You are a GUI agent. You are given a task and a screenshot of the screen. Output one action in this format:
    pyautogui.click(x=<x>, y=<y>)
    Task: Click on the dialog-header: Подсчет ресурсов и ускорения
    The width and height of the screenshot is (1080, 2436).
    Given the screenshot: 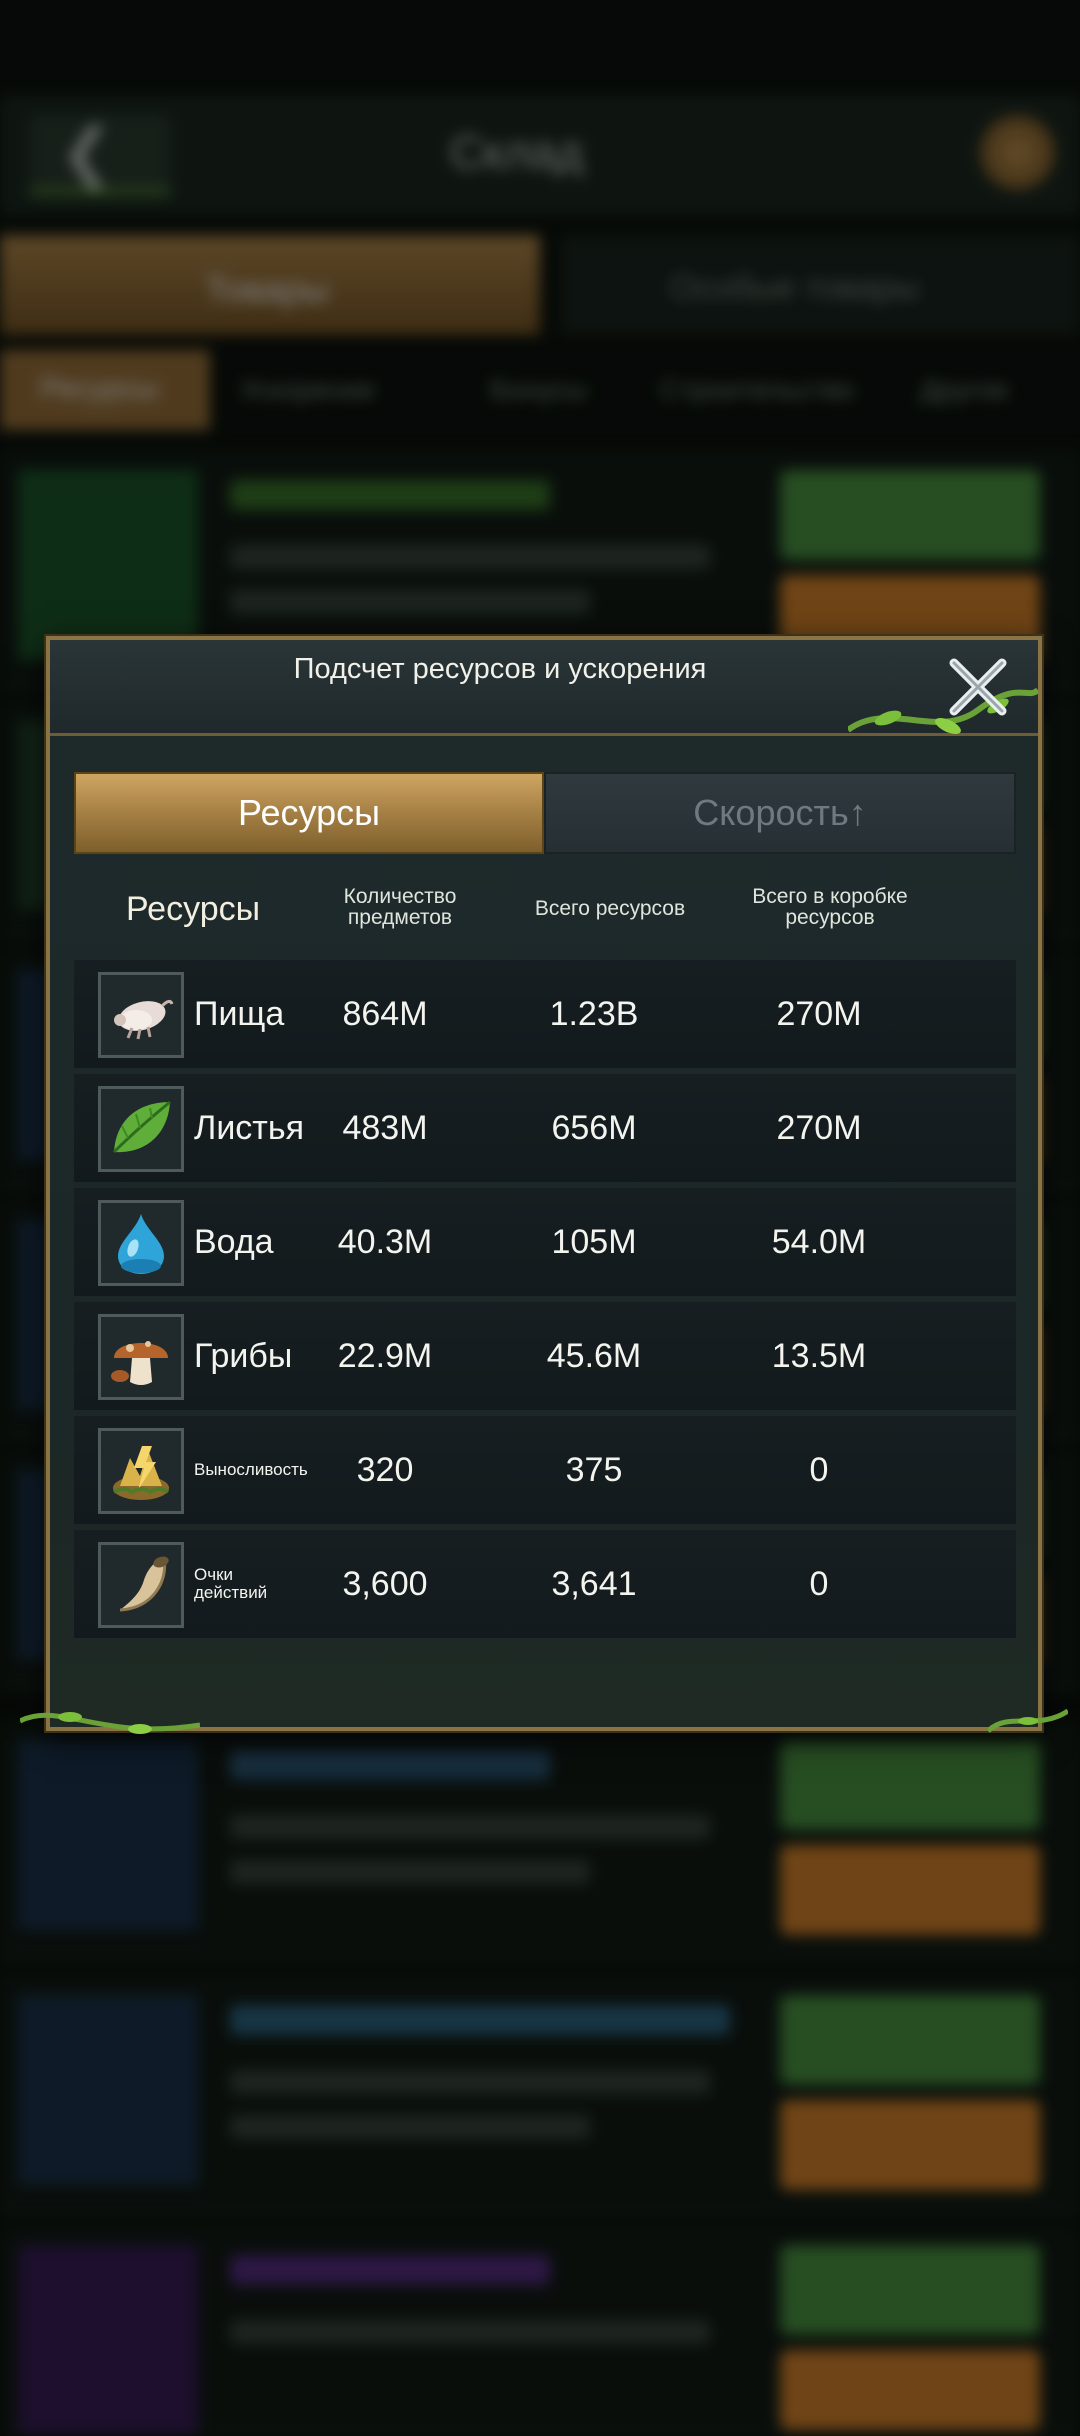 What is the action you would take?
    pyautogui.click(x=544, y=688)
    